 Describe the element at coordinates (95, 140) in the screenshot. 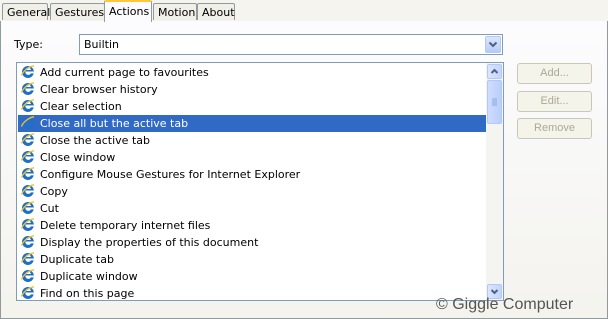

I see `list-item-label: Close the active tab` at that location.